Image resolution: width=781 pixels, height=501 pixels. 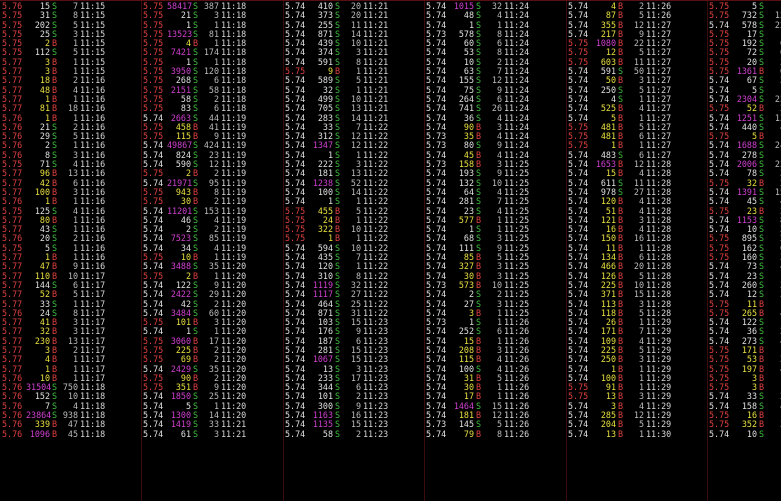 I want to click on tick-time: 11:23, so click(x=376, y=433).